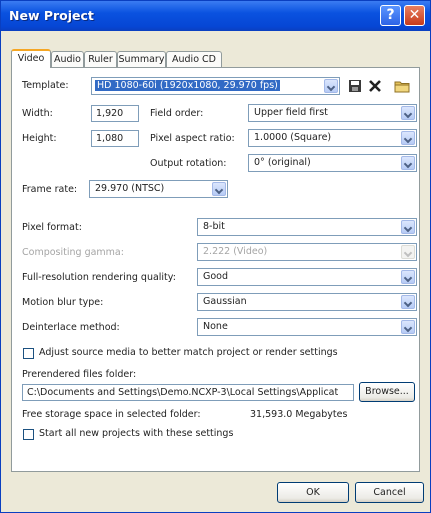 The image size is (431, 513). I want to click on tab-ruler: Ruler, so click(100, 59).